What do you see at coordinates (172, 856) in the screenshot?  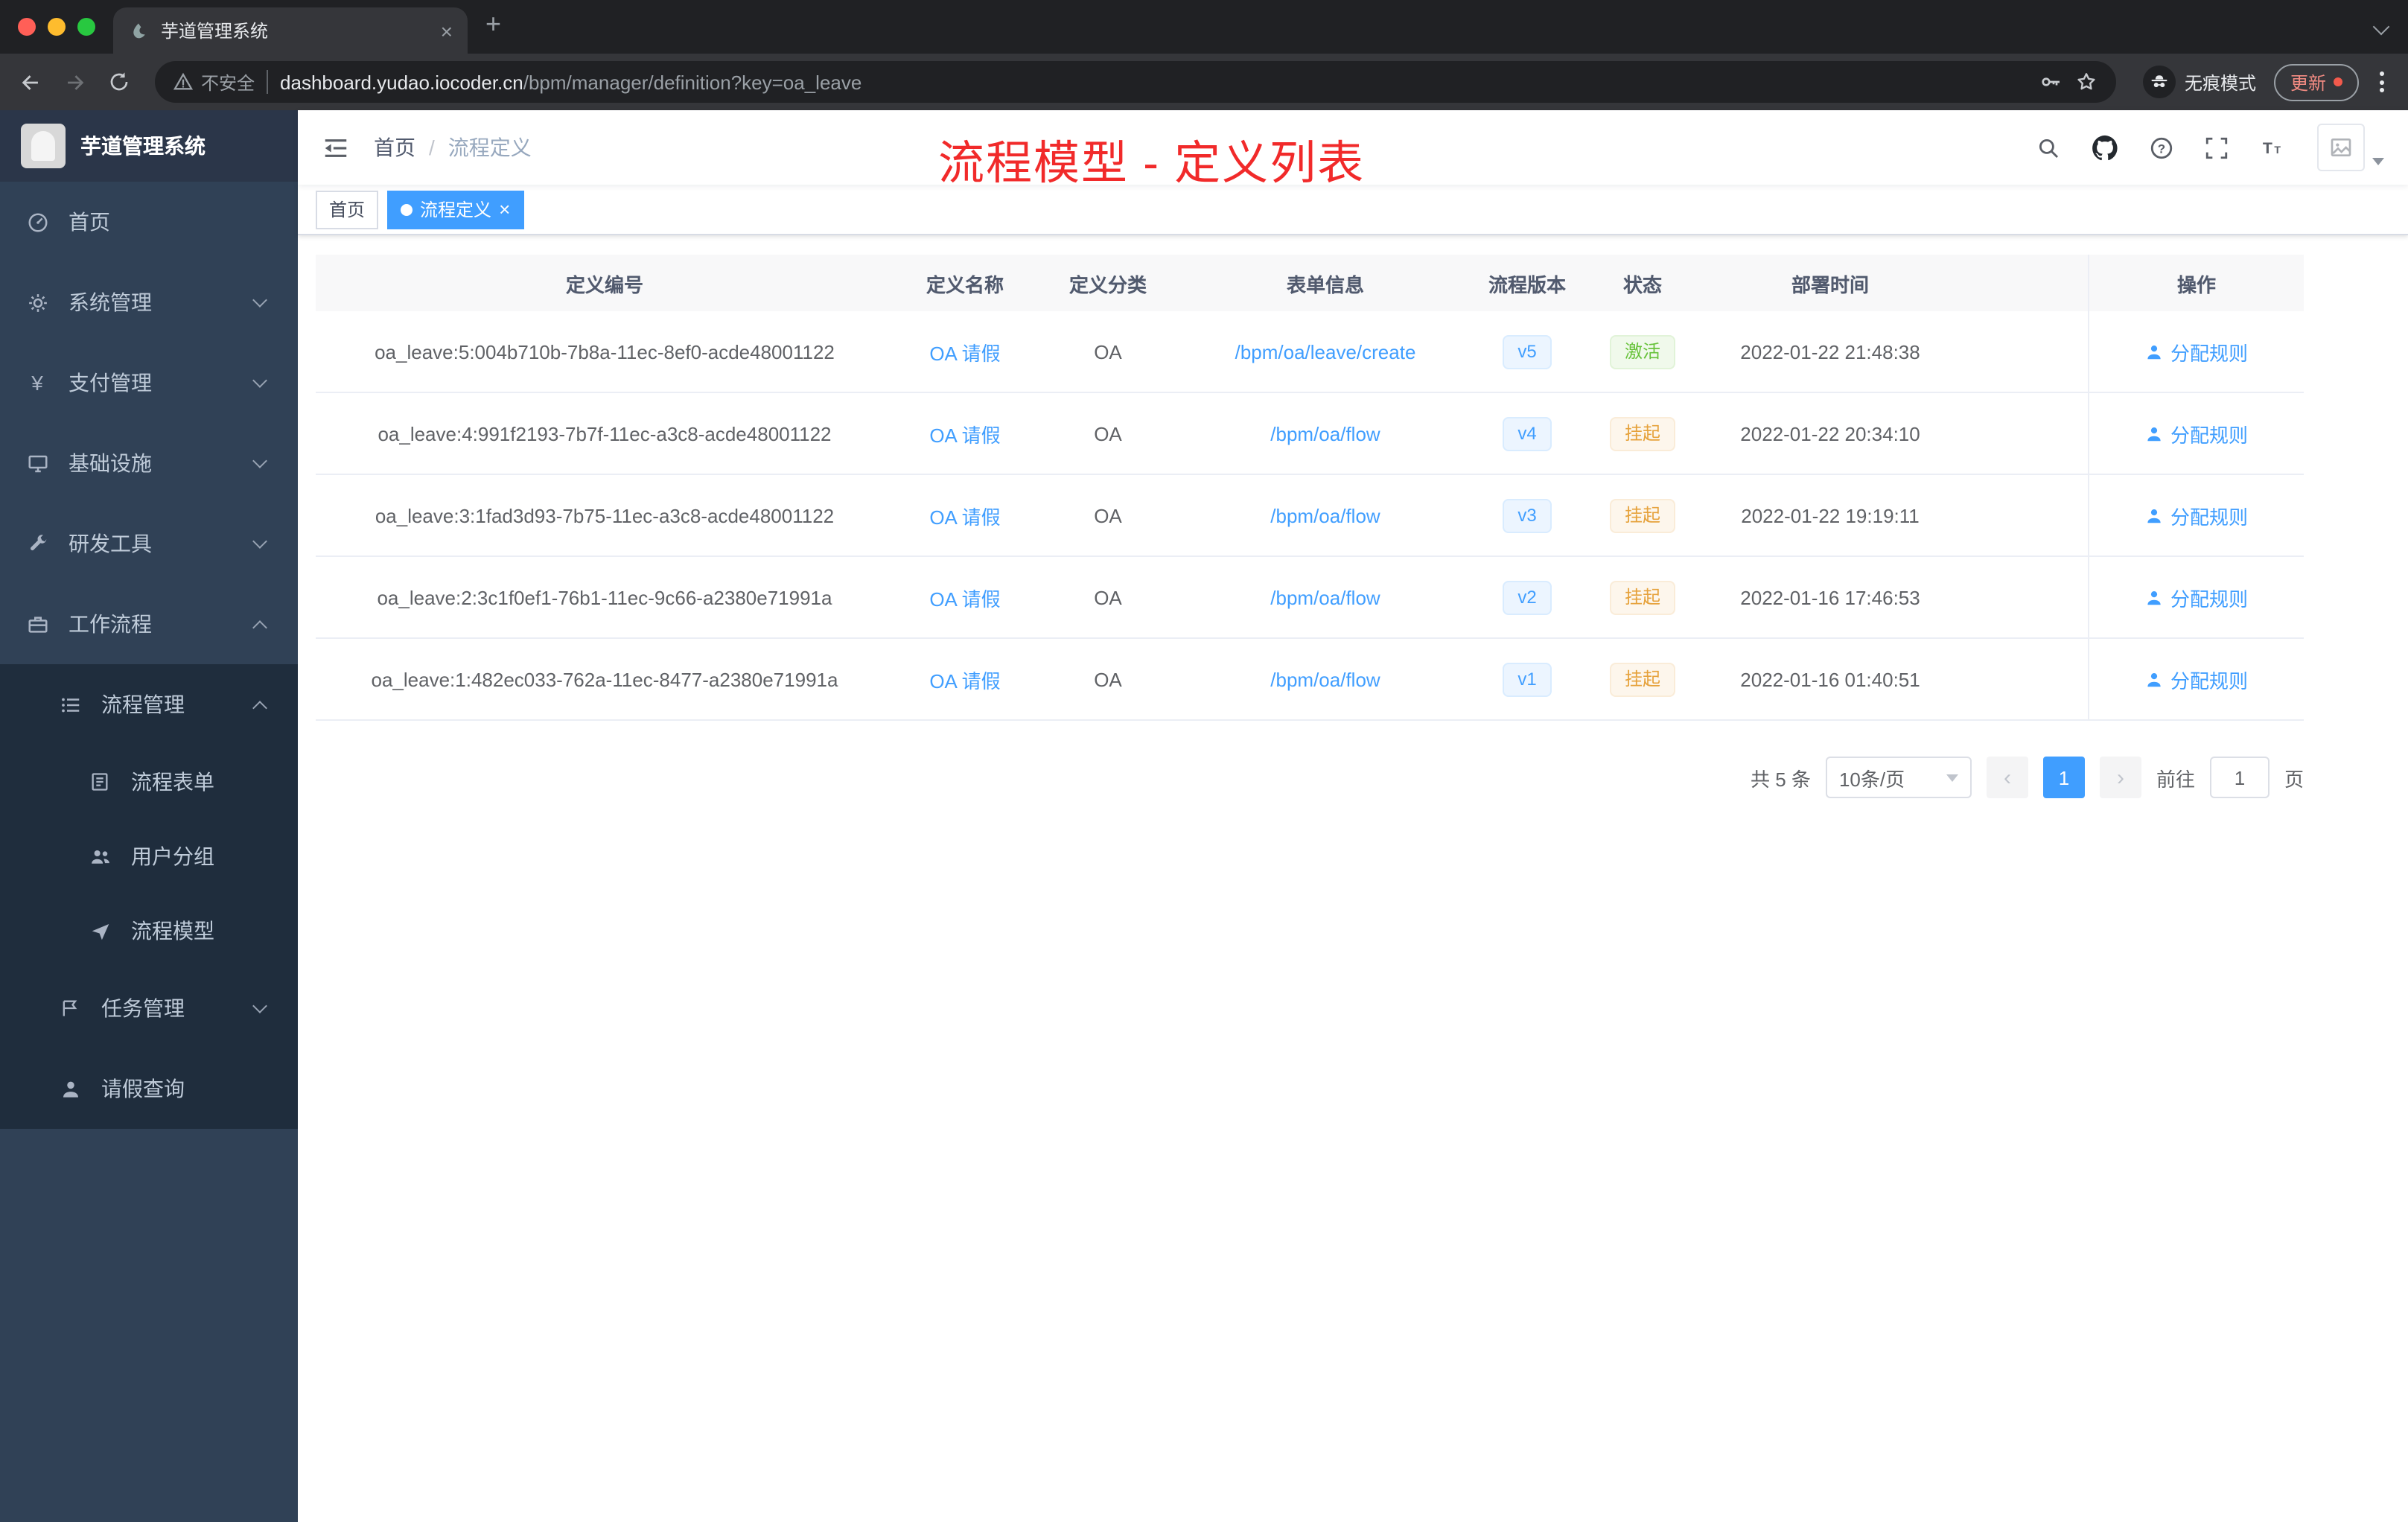 I see `sidebar-item-label: 用户分组` at bounding box center [172, 856].